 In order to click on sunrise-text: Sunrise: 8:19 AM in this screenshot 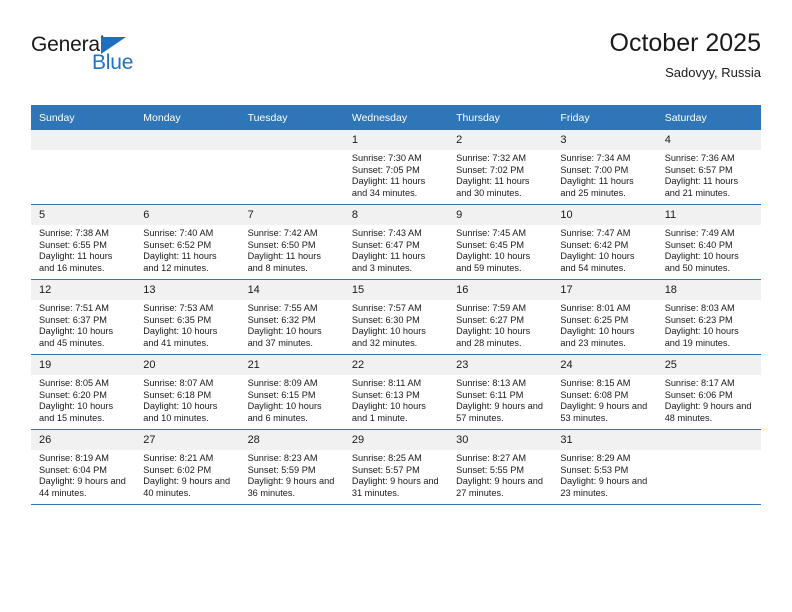, I will do `click(74, 458)`.